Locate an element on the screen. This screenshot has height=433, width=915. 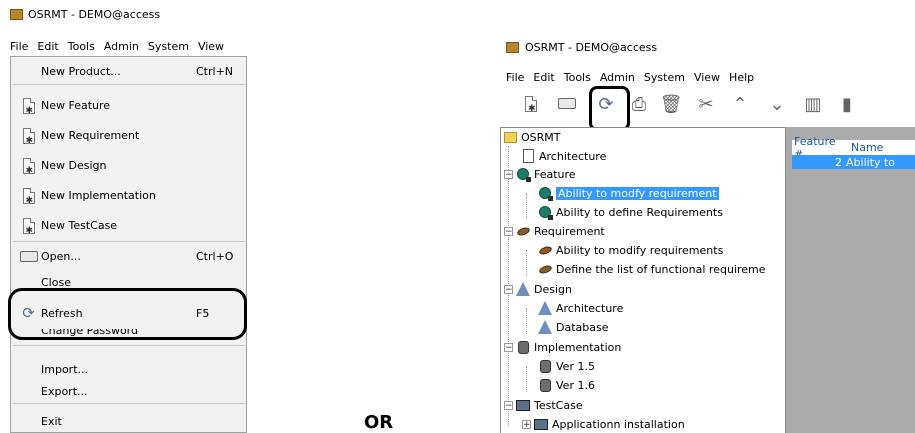
menu-item-new-testcase: ✱ New TestCase is located at coordinates (128, 225).